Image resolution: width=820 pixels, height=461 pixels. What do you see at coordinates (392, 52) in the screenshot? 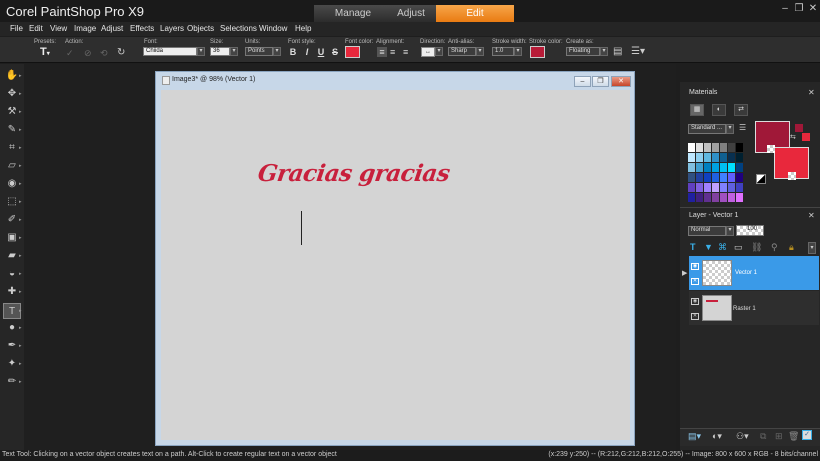
I see `align-center-icon: ≡` at bounding box center [392, 52].